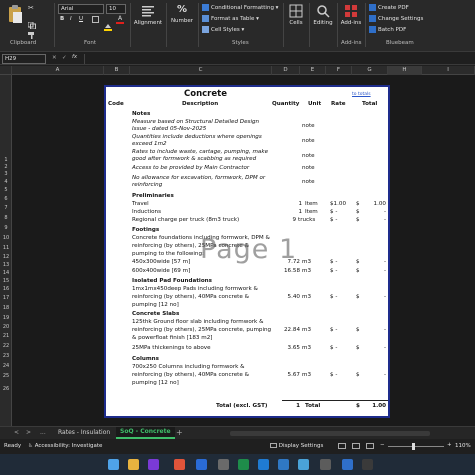 This screenshot has width=475, height=475. What do you see at coordinates (296, 446) in the screenshot?
I see `display-settings-button: Display Settings` at bounding box center [296, 446].